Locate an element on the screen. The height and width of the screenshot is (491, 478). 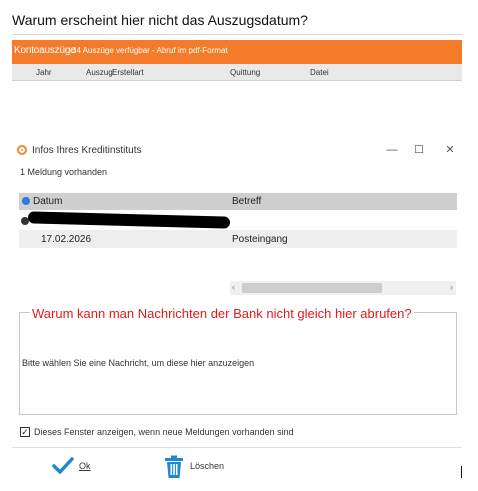
horizontal-scrollbar: ‹ › is located at coordinates (343, 288).